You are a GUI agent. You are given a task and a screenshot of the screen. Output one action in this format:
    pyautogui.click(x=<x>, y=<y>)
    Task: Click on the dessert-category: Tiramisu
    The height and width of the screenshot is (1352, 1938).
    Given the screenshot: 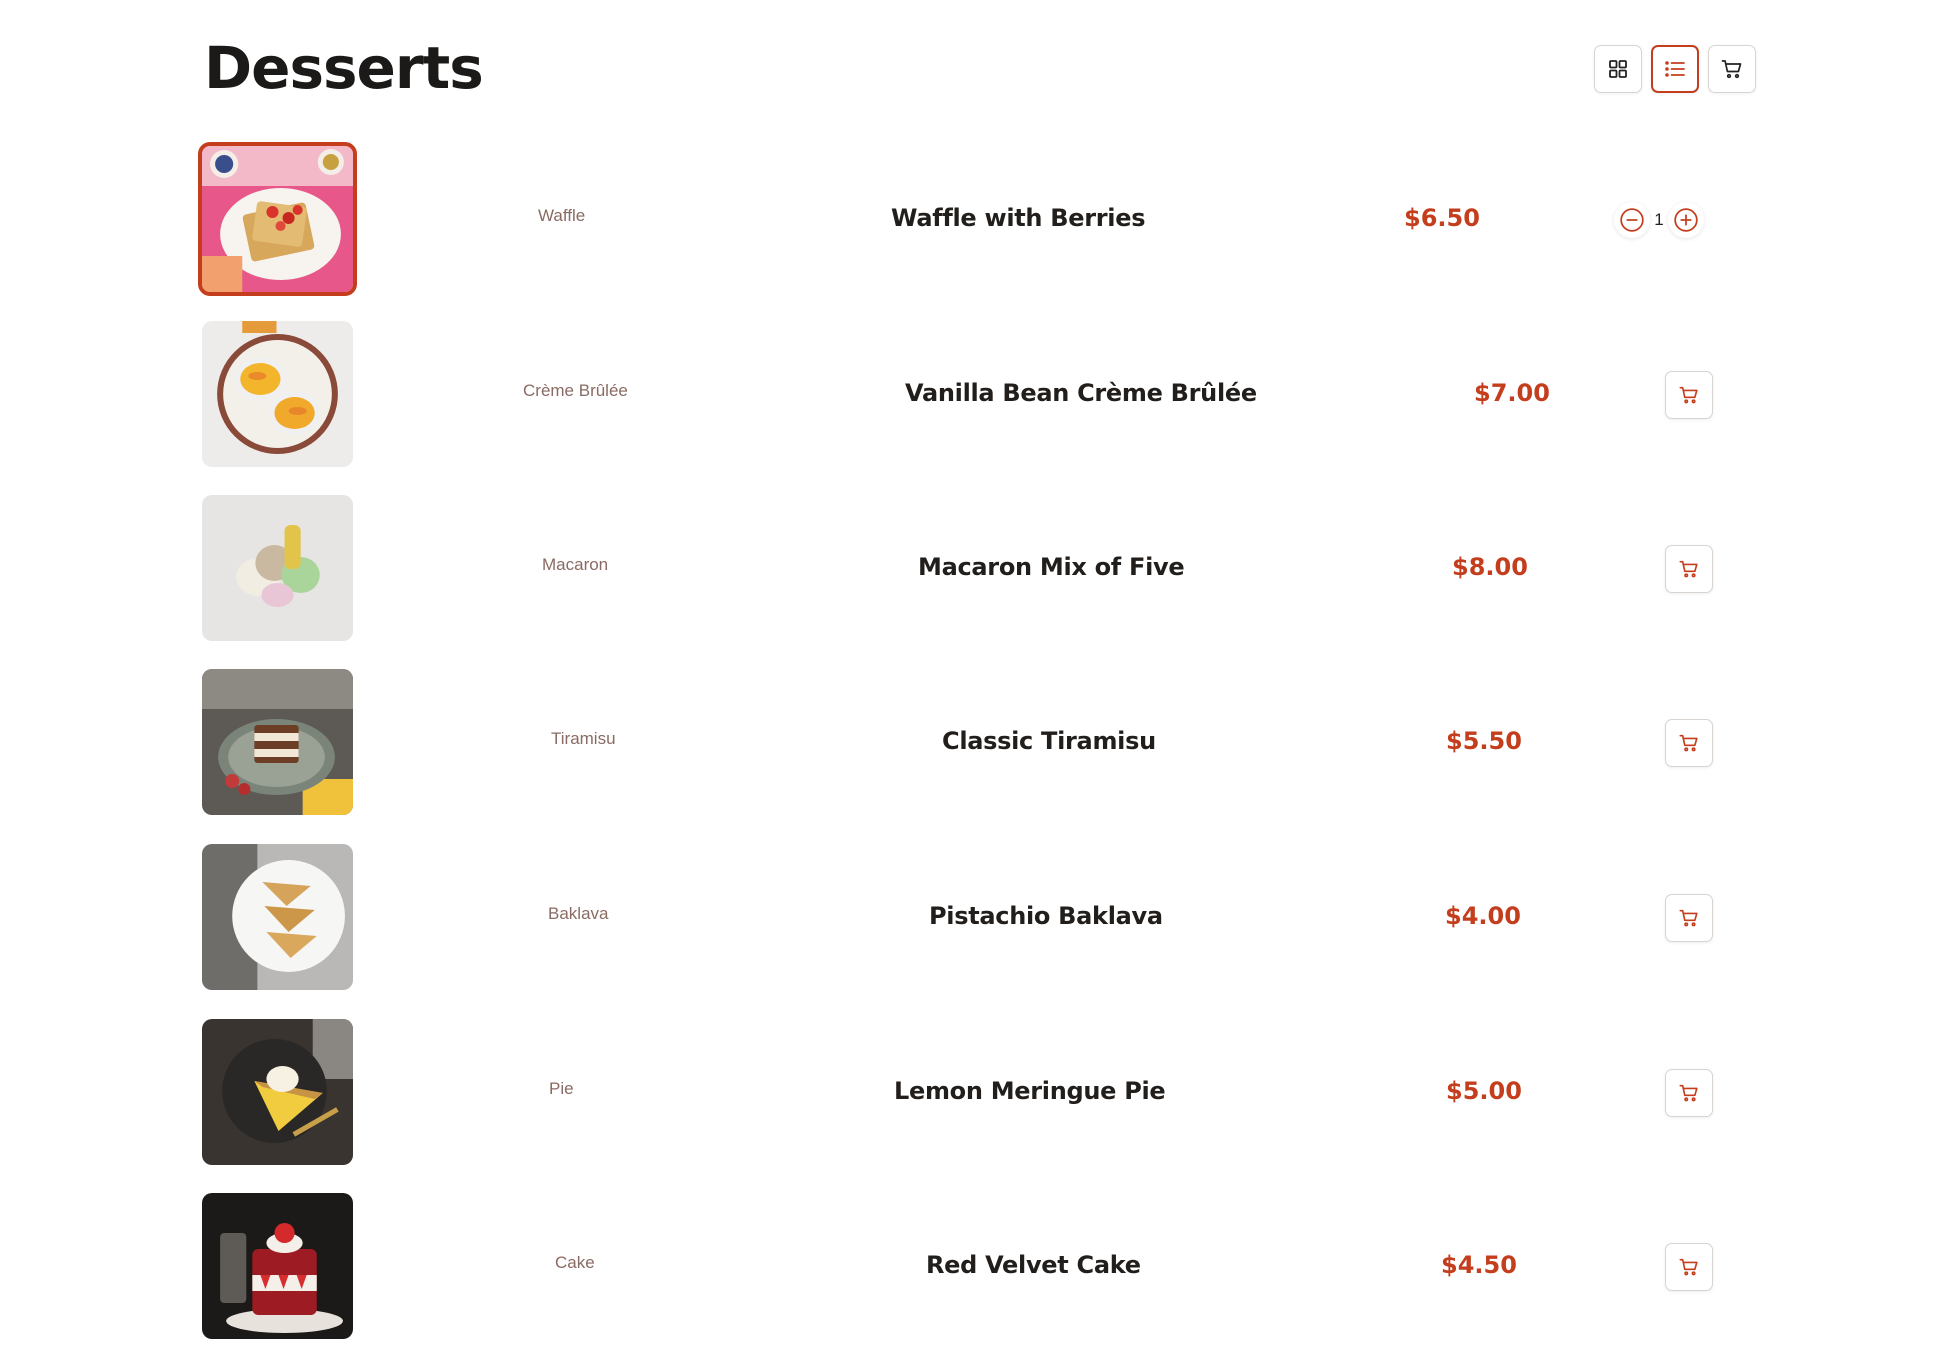 What is the action you would take?
    pyautogui.click(x=583, y=738)
    